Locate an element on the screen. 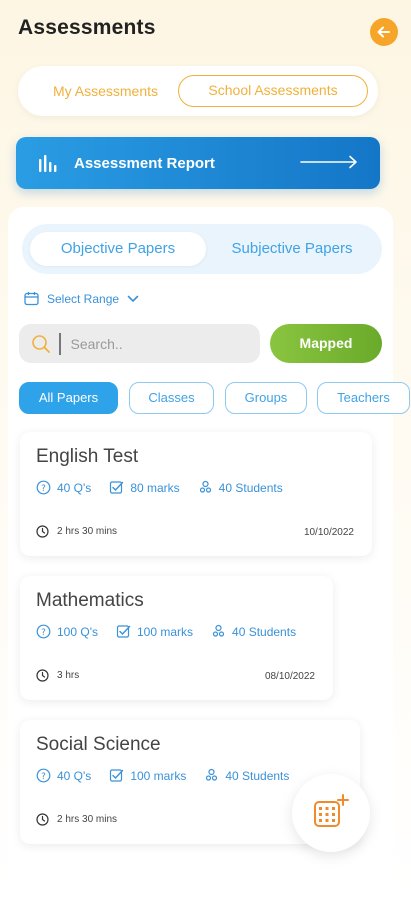 Image resolution: width=411 pixels, height=900 pixels. card-date: 10/10/2022 is located at coordinates (328, 532).